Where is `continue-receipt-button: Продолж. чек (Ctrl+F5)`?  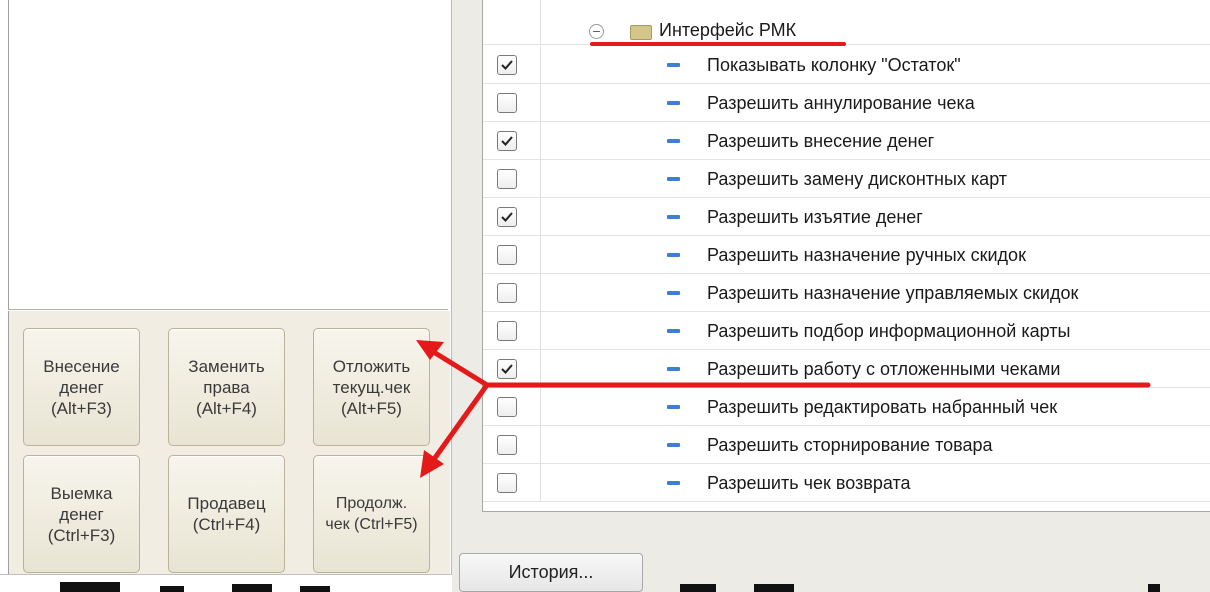
continue-receipt-button: Продолж. чек (Ctrl+F5) is located at coordinates (371, 514).